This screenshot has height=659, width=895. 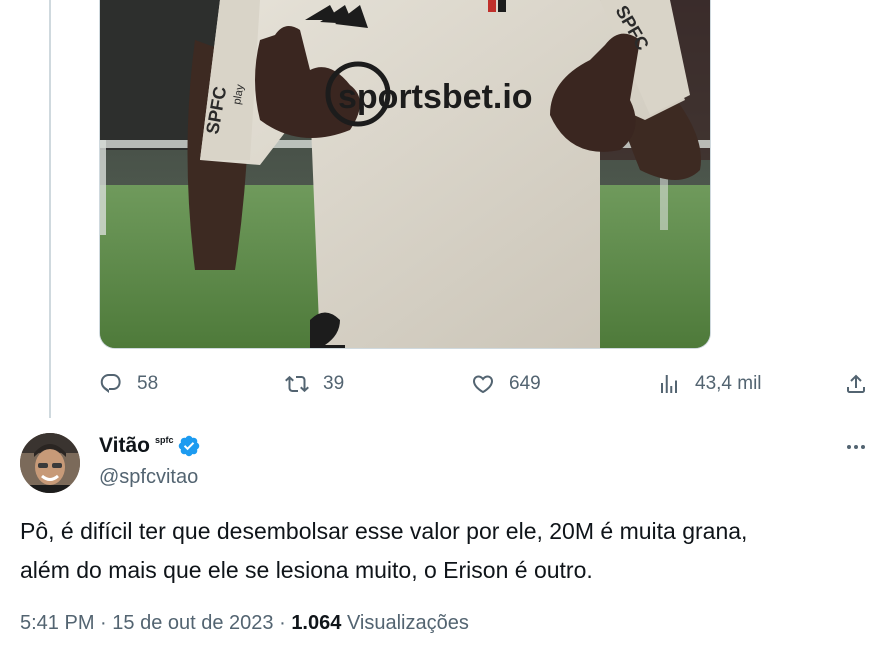 What do you see at coordinates (407, 623) in the screenshot?
I see `tweet-views-label: Visualizações` at bounding box center [407, 623].